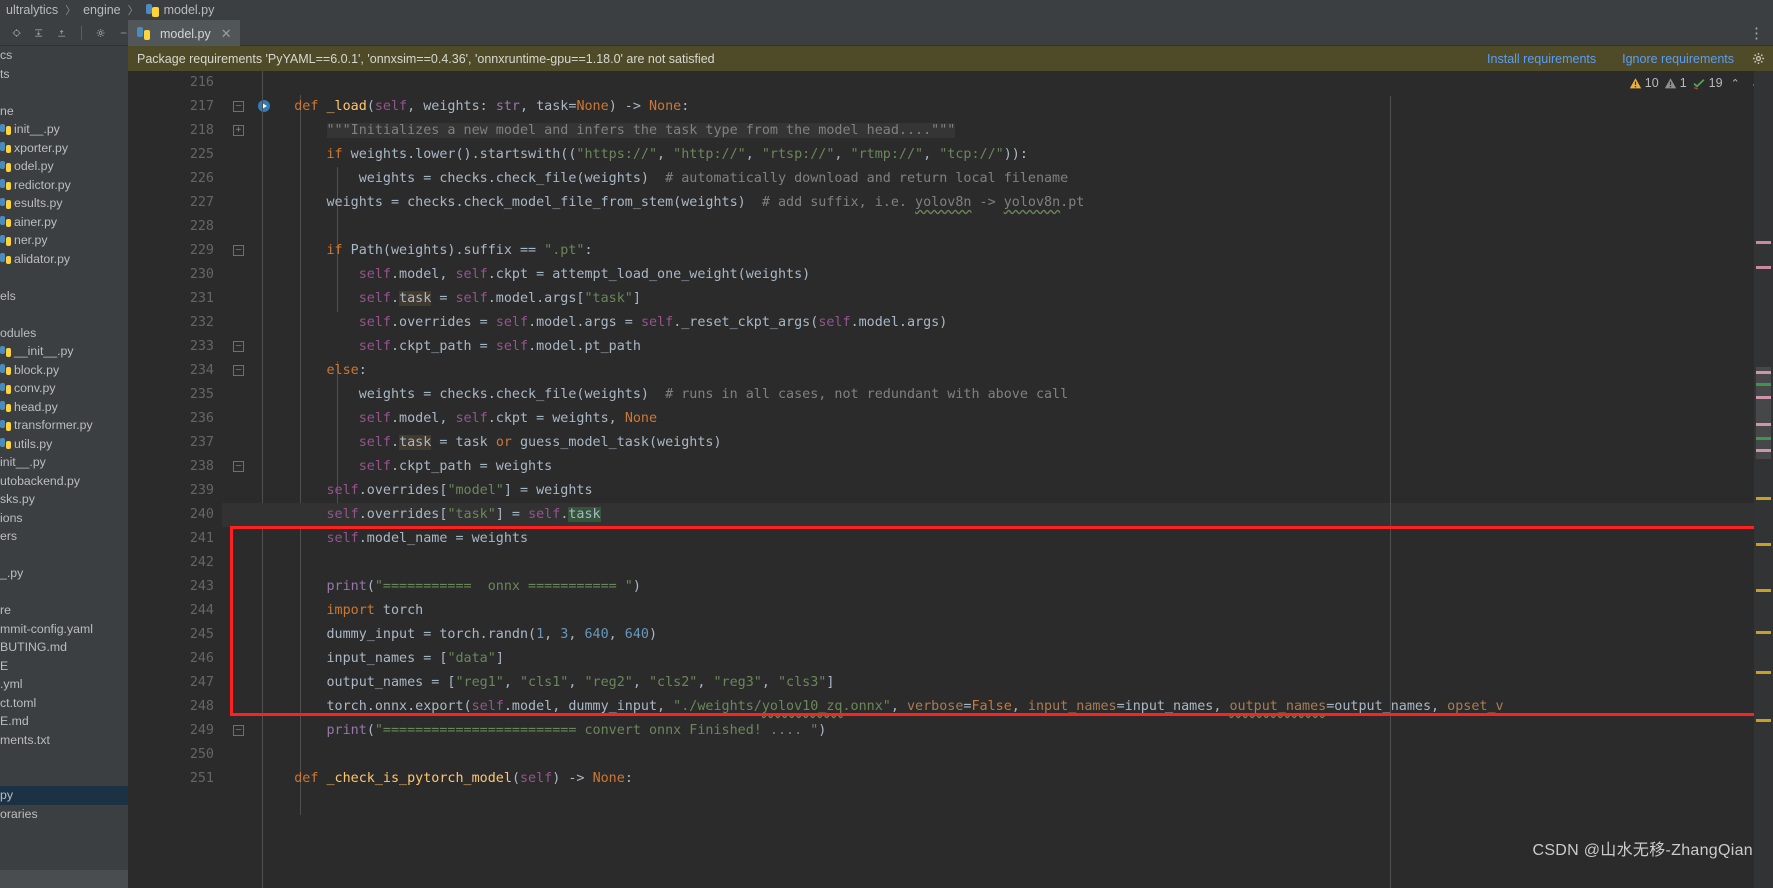 This screenshot has height=888, width=1773. Describe the element at coordinates (175, 443) in the screenshot. I see `line-number: 237` at that location.